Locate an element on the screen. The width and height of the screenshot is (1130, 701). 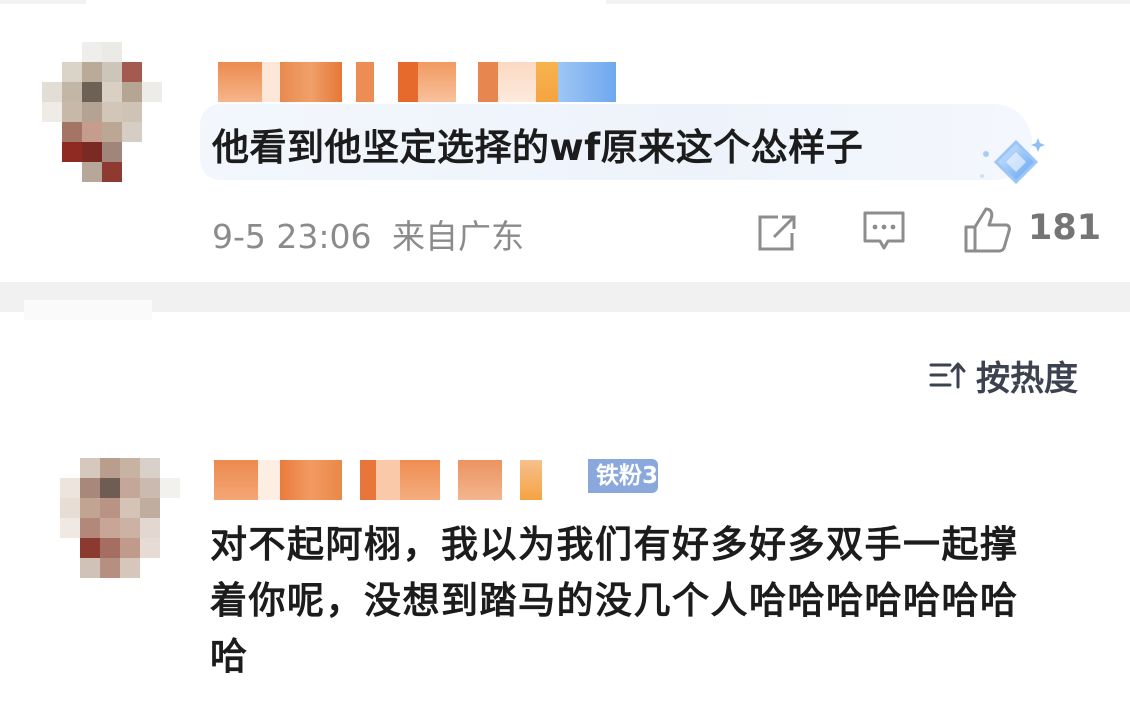
sort-label: 按热度 is located at coordinates (1027, 378).